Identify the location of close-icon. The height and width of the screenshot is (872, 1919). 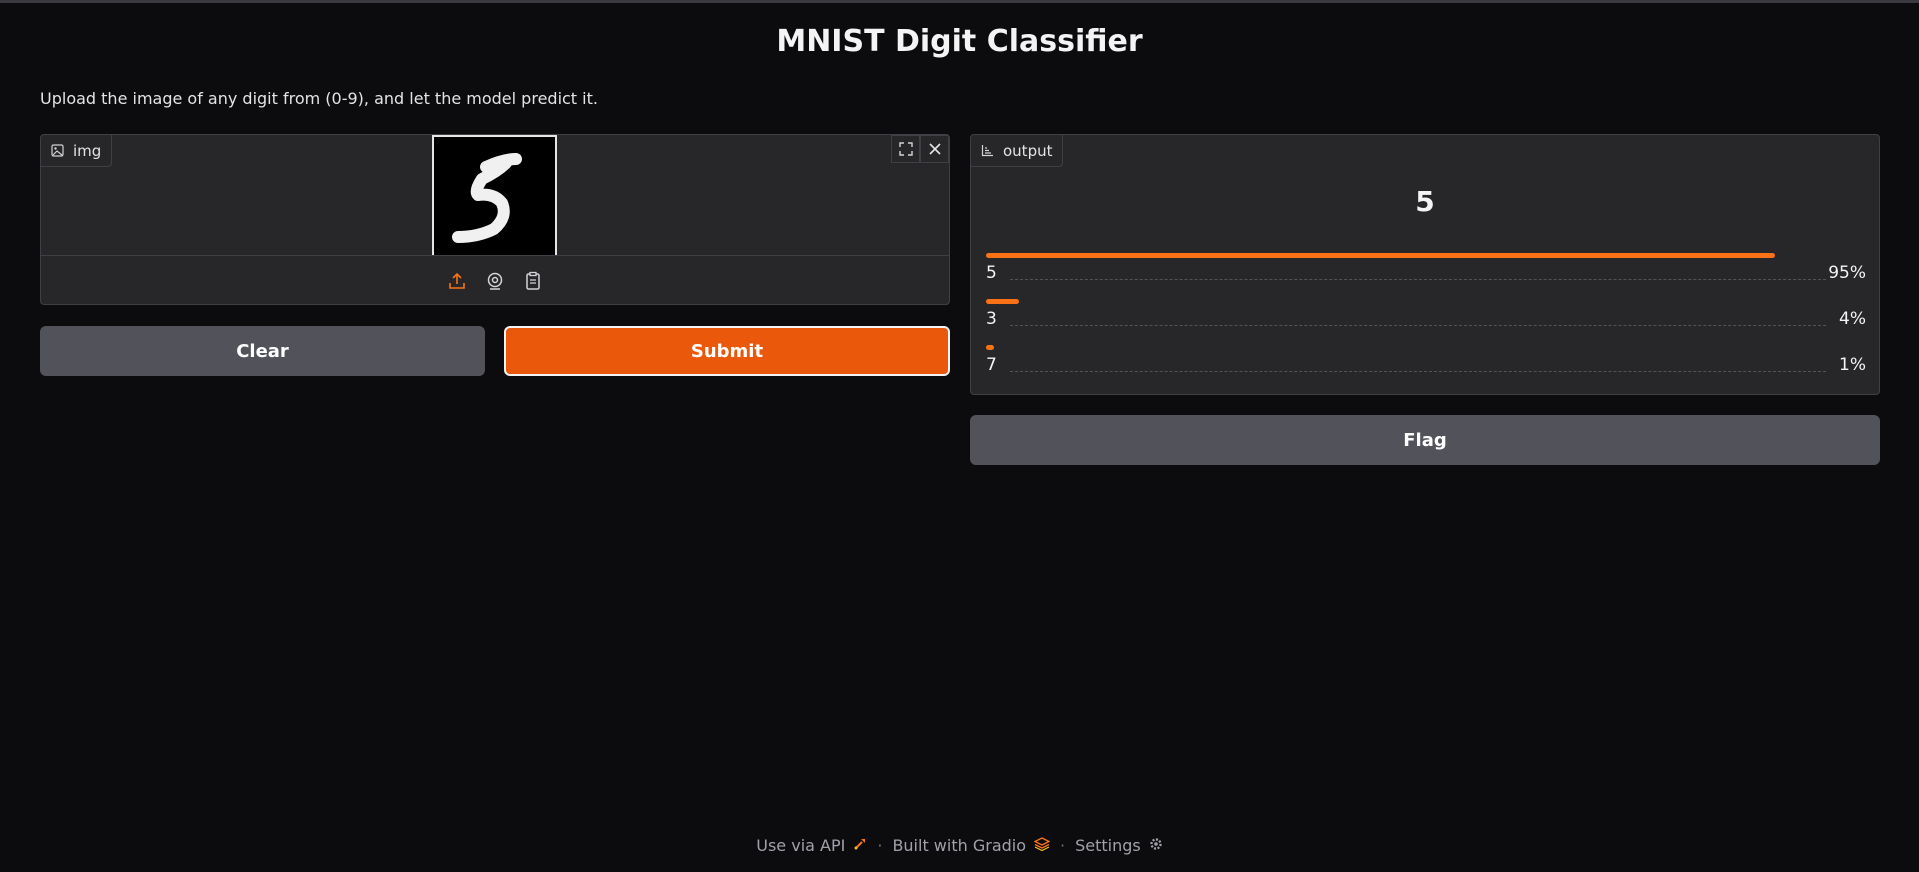
(934, 149).